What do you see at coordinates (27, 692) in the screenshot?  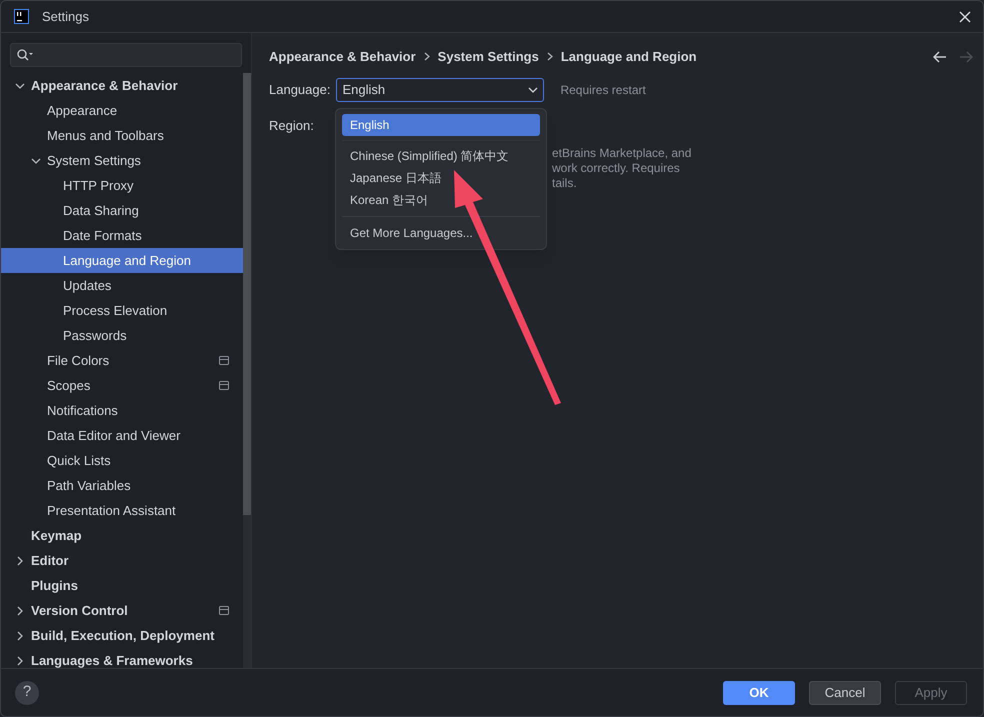 I see `help-button: ?` at bounding box center [27, 692].